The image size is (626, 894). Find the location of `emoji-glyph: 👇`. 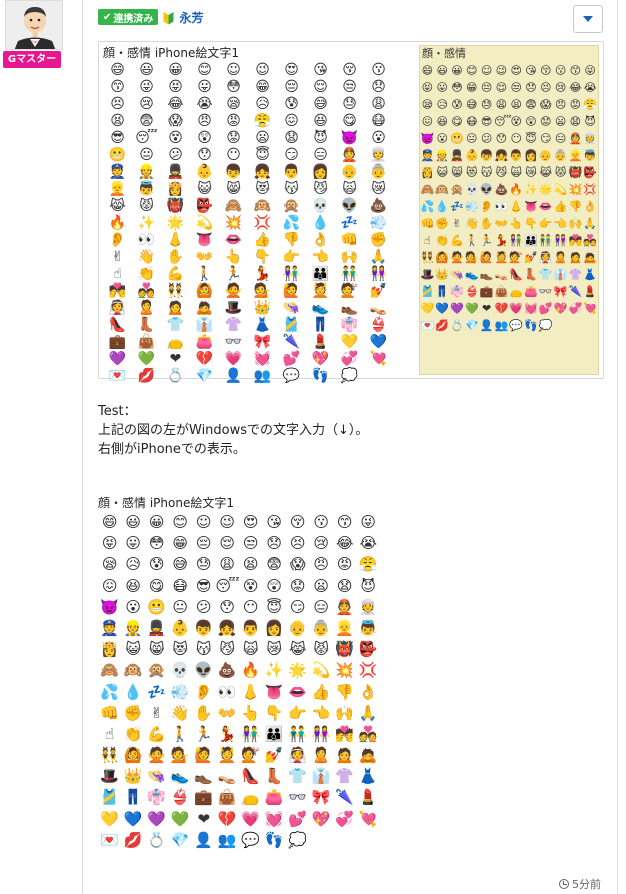

emoji-glyph: 👇 is located at coordinates (262, 257).